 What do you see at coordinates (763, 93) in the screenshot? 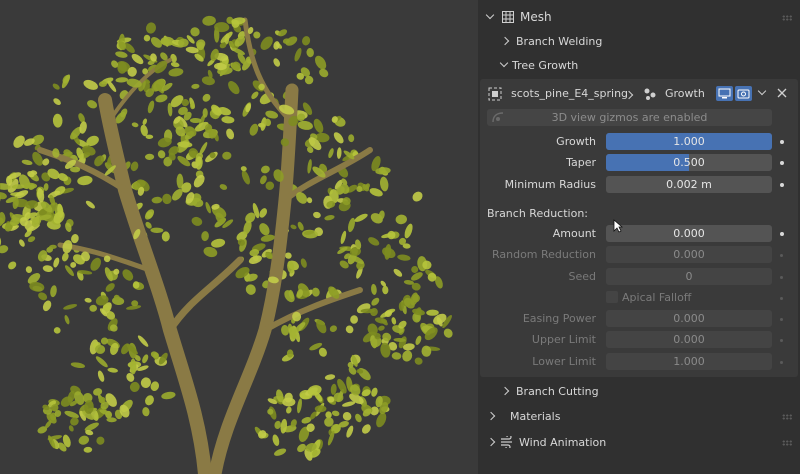
I see `dropdown-chevron-icon` at bounding box center [763, 93].